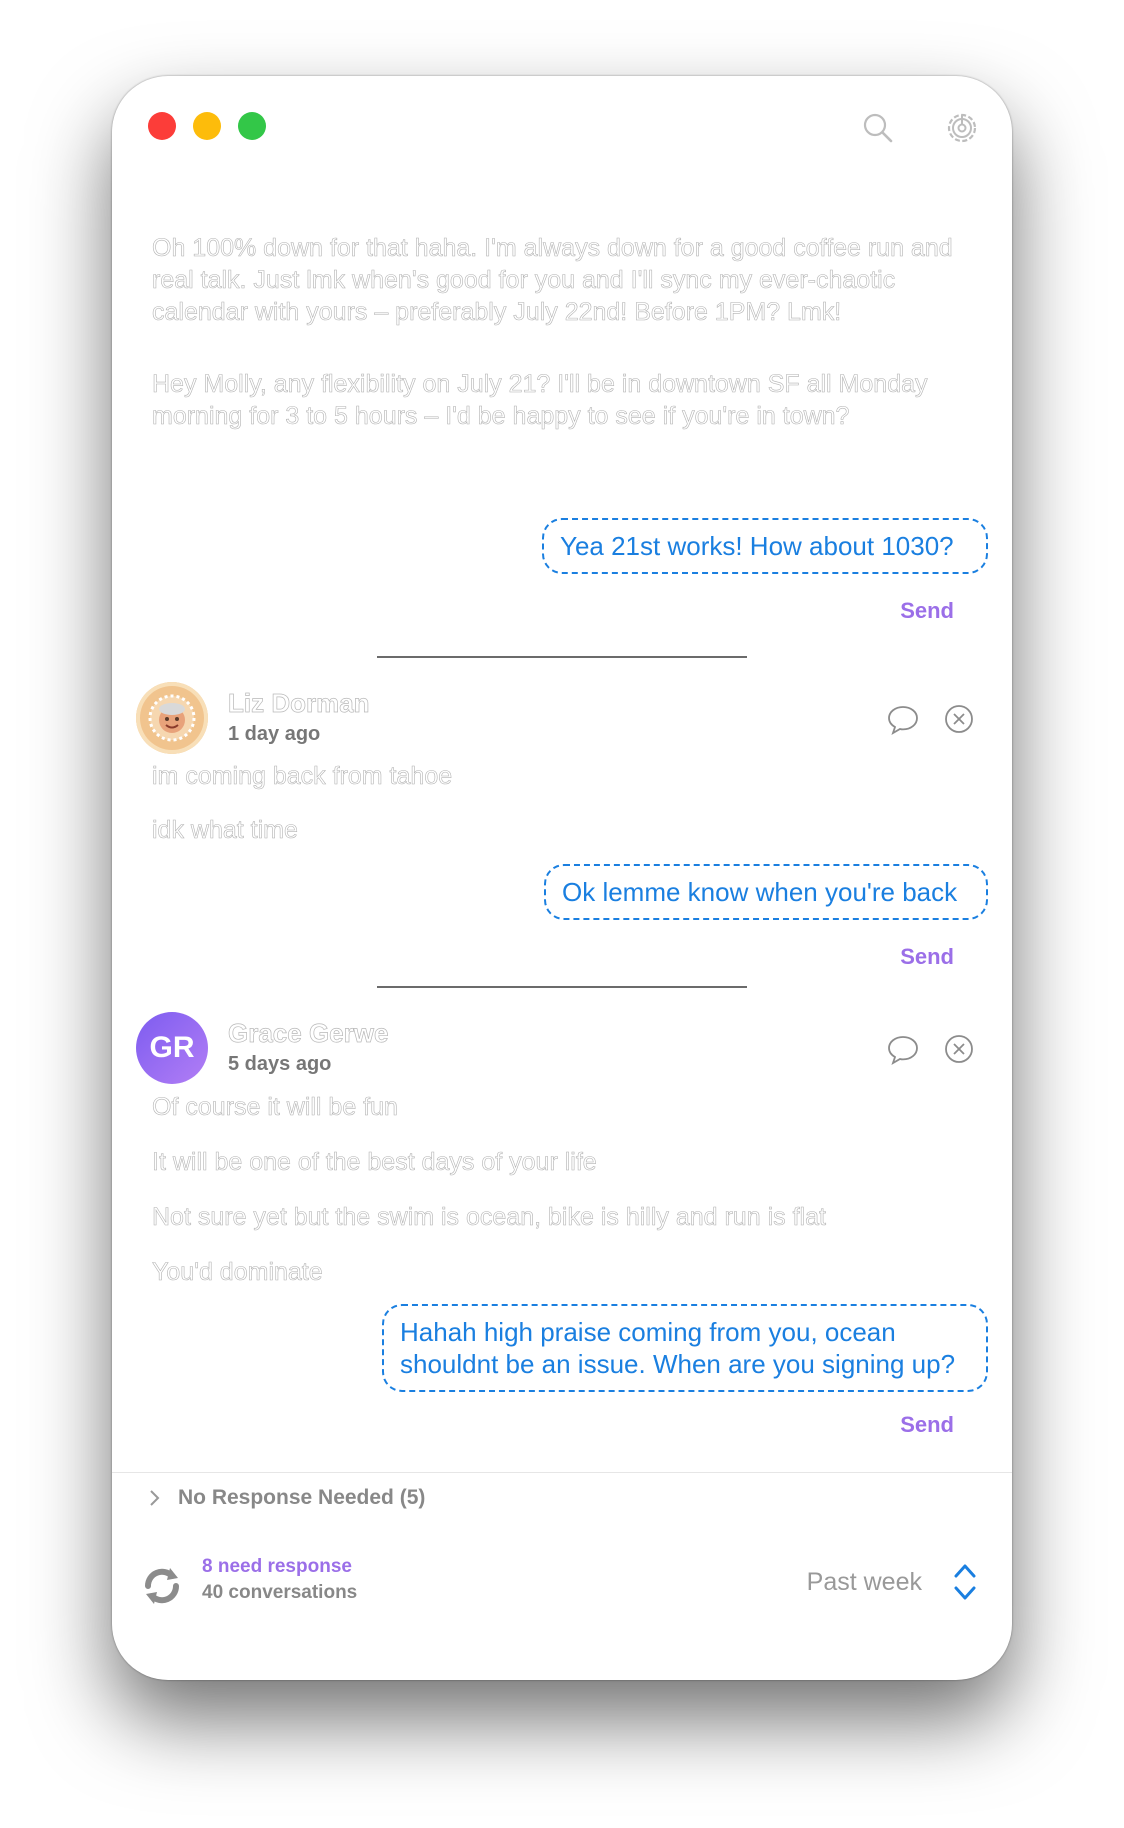 This screenshot has width=1124, height=1828. What do you see at coordinates (308, 1033) in the screenshot?
I see `contact-name: Grace Gerwe` at bounding box center [308, 1033].